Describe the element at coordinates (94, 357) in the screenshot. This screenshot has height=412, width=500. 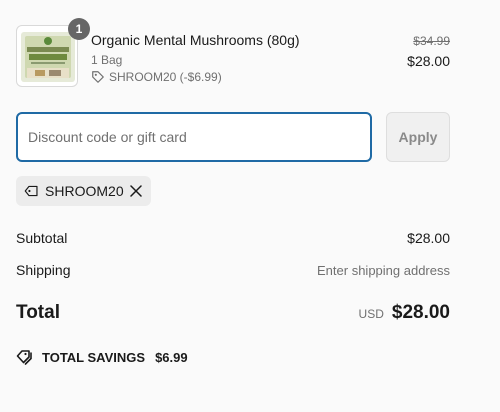
I see `savings-label: TOTAL SAVINGS` at that location.